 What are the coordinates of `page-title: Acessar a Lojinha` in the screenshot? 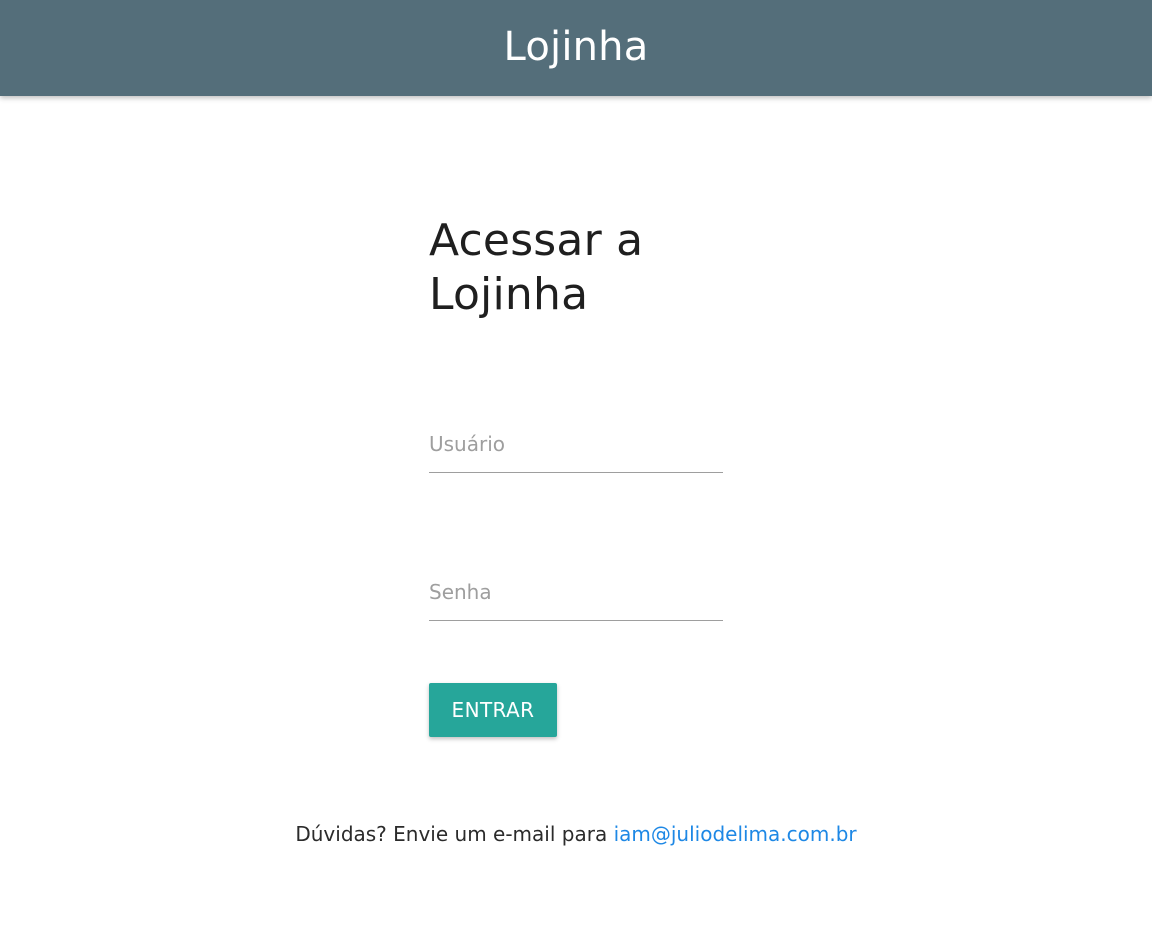 It's located at (536, 267).